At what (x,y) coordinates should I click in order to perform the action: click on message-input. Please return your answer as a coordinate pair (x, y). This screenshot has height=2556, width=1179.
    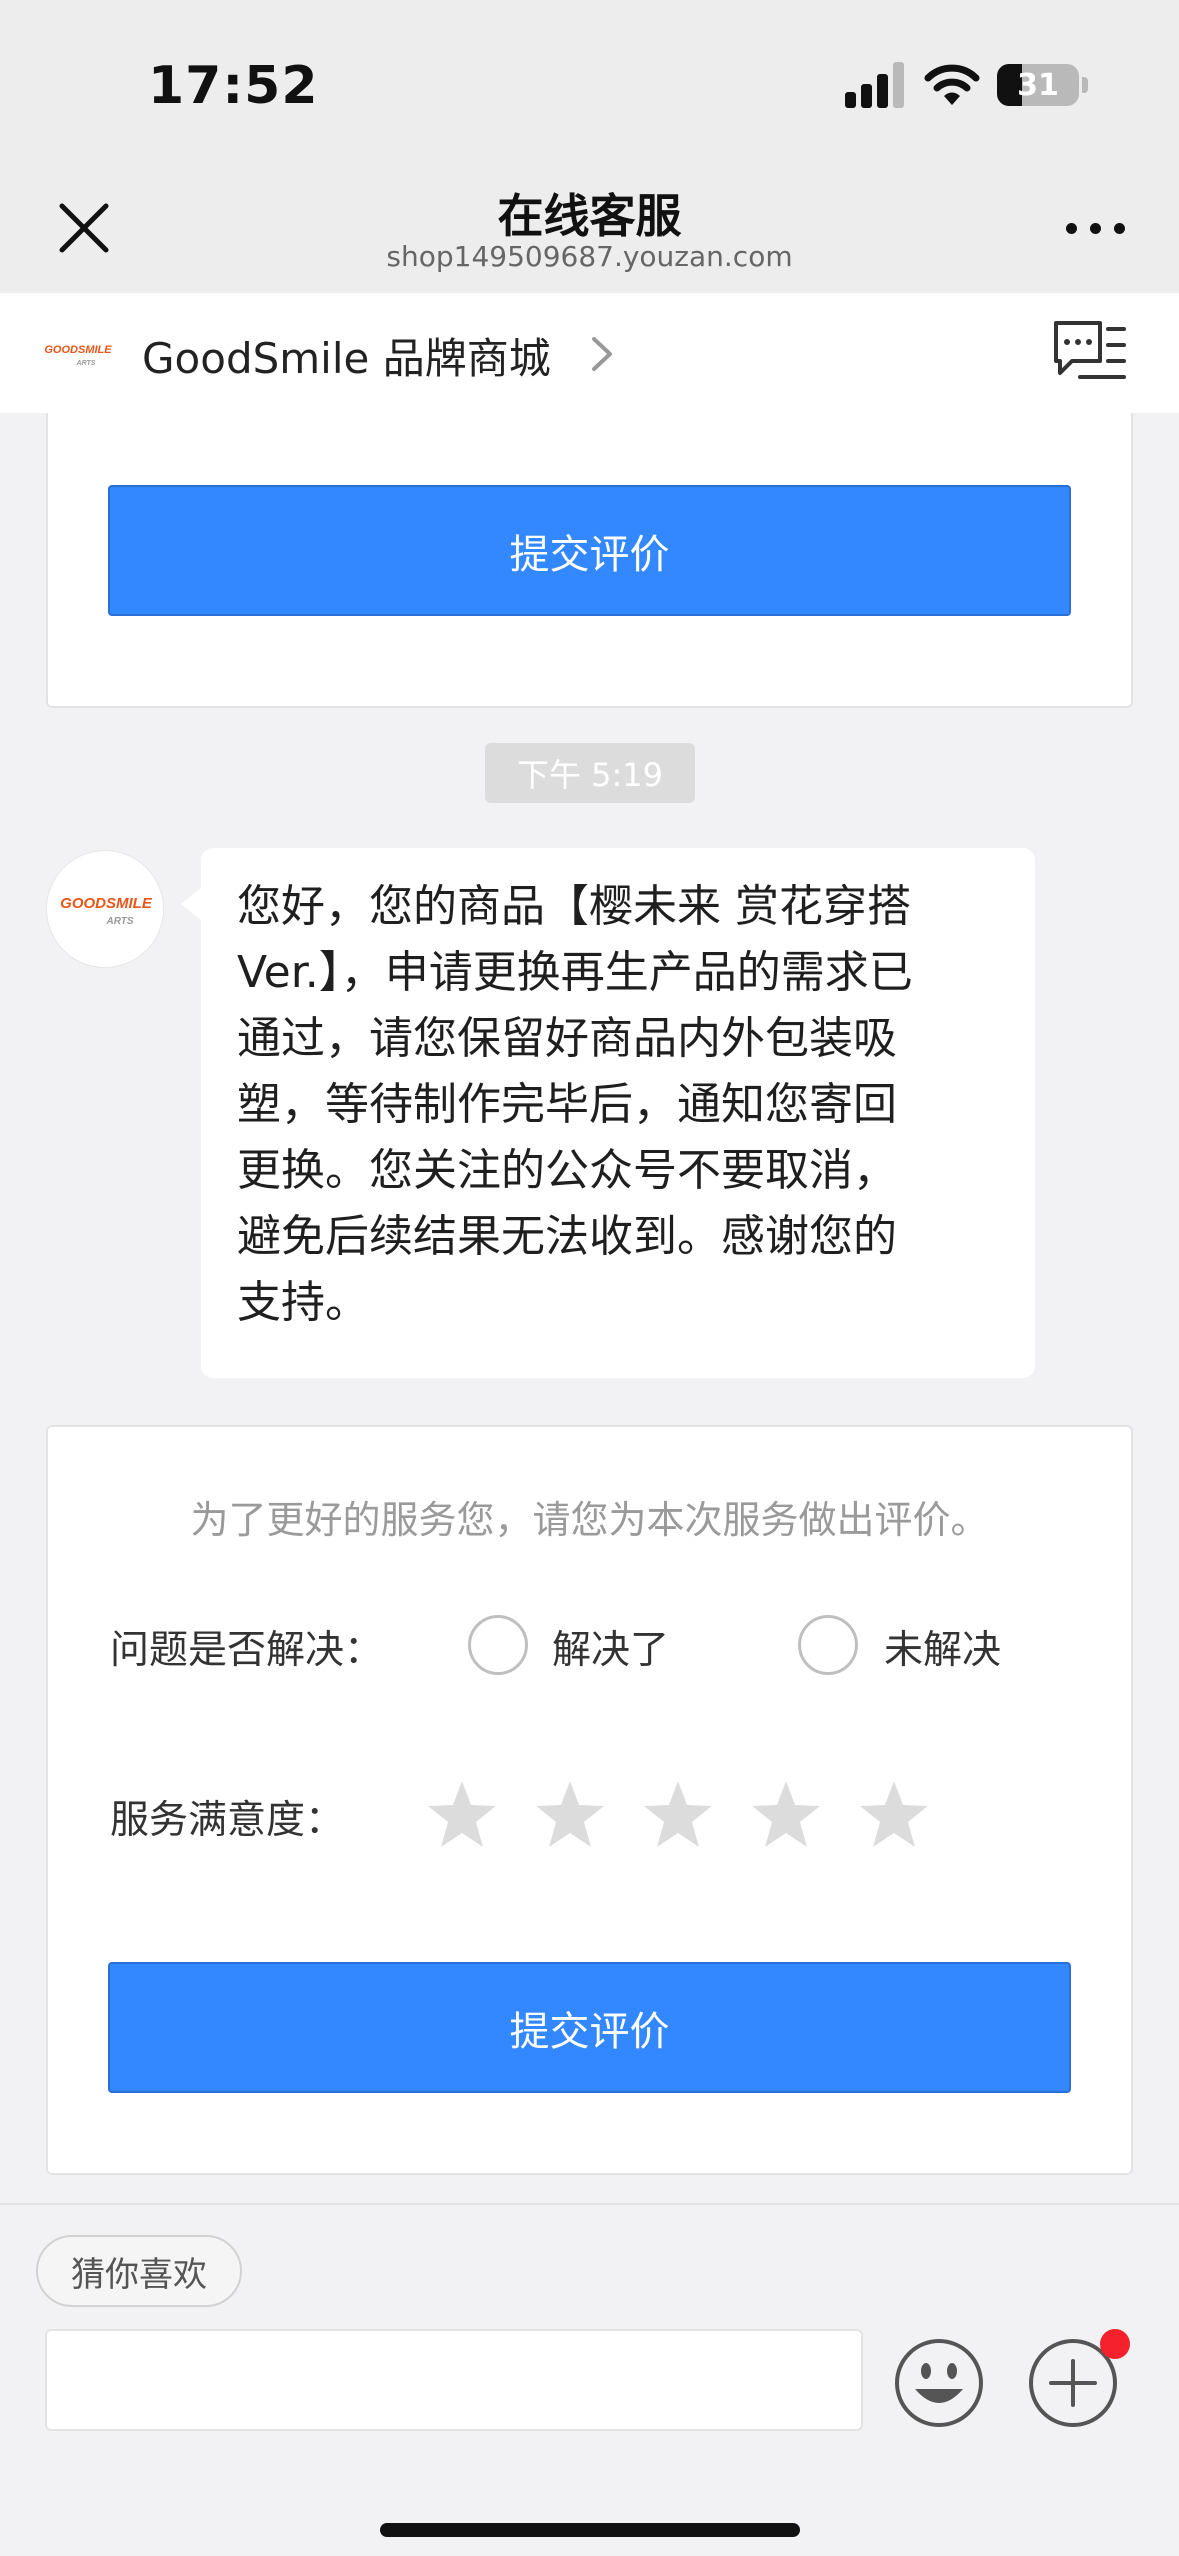
    Looking at the image, I should click on (454, 2380).